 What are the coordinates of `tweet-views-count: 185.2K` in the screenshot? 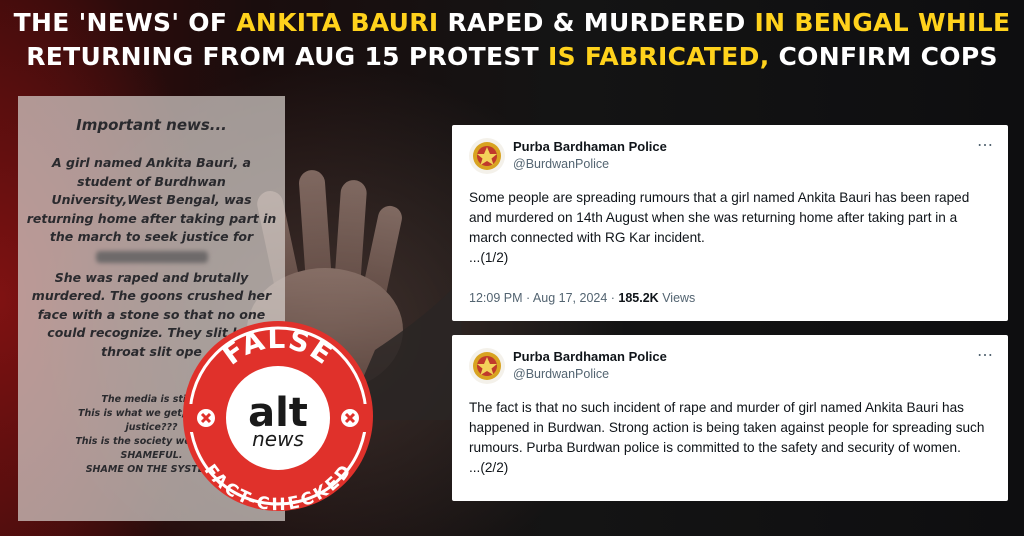 It's located at (638, 298).